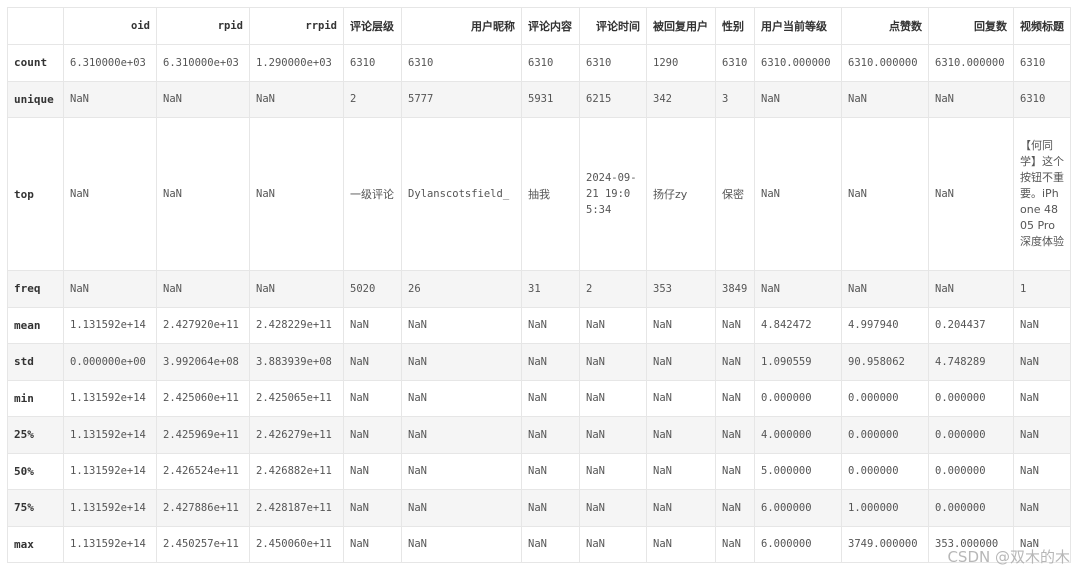  I want to click on column-header-comment-time: 评论时间, so click(613, 26).